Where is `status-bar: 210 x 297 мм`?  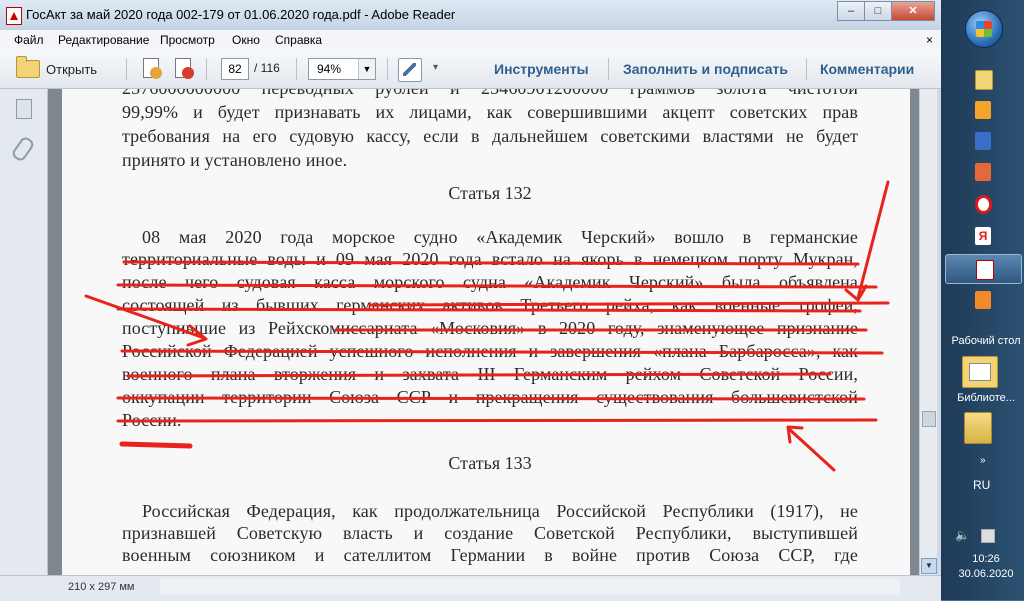 status-bar: 210 x 297 мм is located at coordinates (470, 588).